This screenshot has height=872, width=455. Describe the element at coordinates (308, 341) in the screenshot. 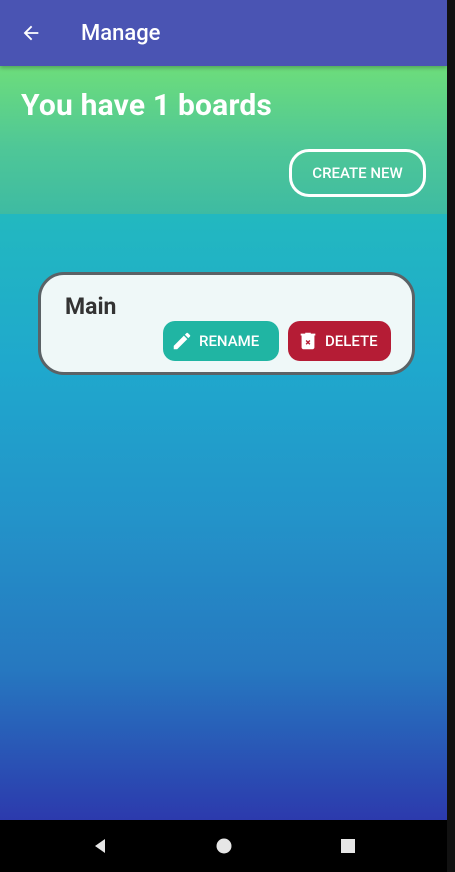

I see `trash-icon` at that location.